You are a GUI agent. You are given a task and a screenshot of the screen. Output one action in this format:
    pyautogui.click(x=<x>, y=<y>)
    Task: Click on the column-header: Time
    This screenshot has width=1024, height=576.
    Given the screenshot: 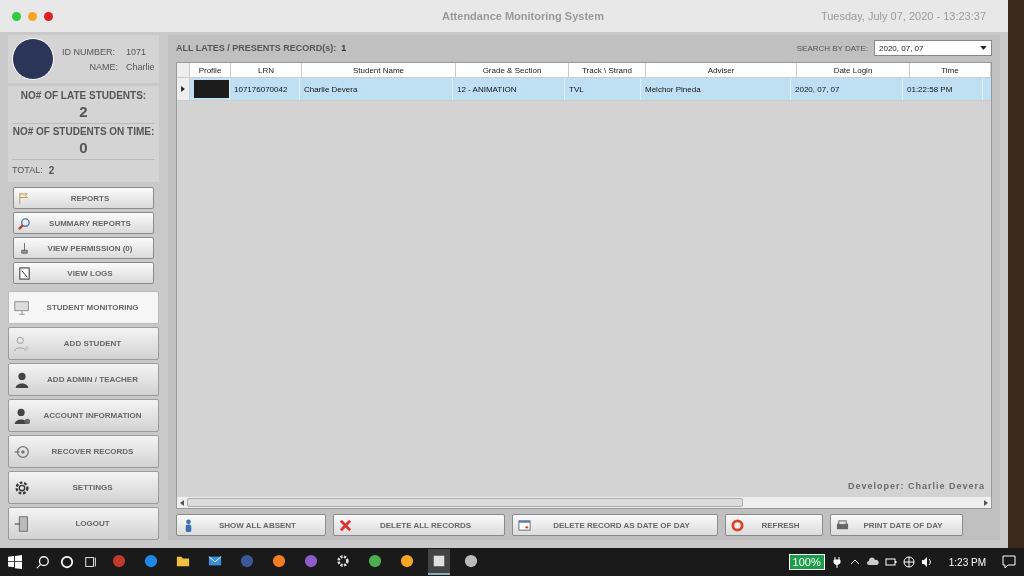 What is the action you would take?
    pyautogui.click(x=950, y=70)
    